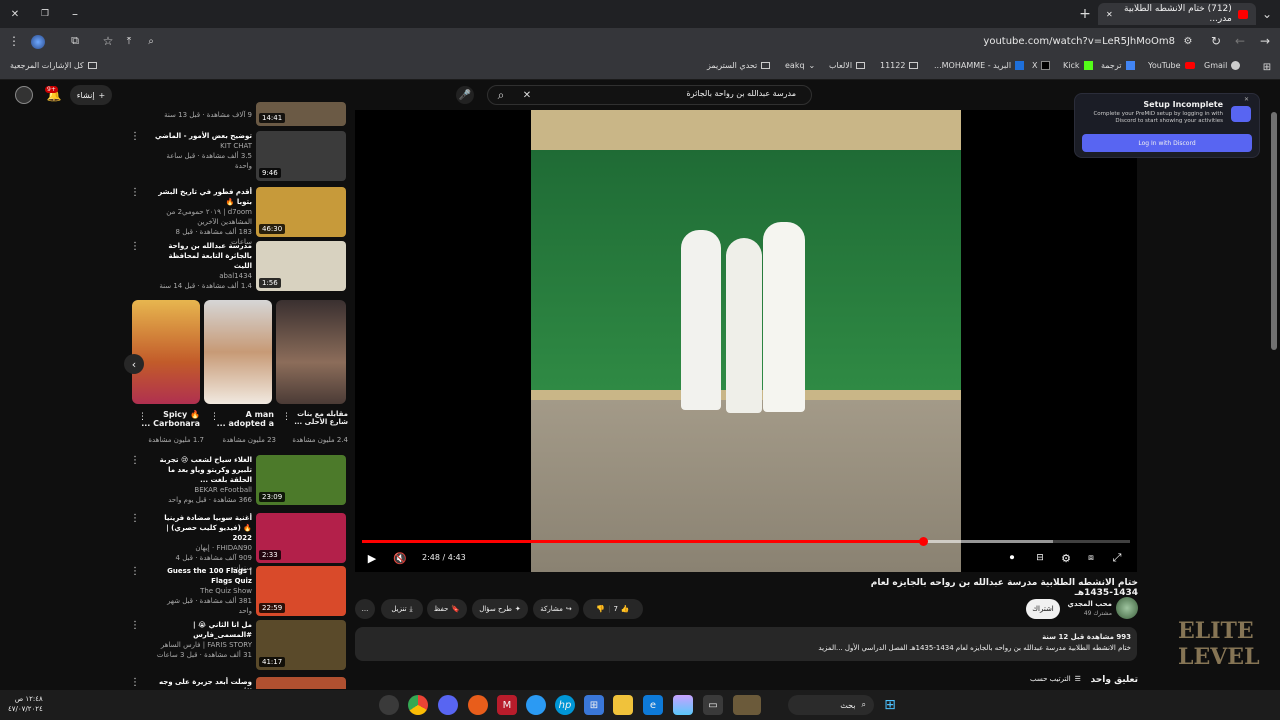 This screenshot has width=1280, height=720. Describe the element at coordinates (501, 95) in the screenshot. I see `search-icon: ⌕` at that location.